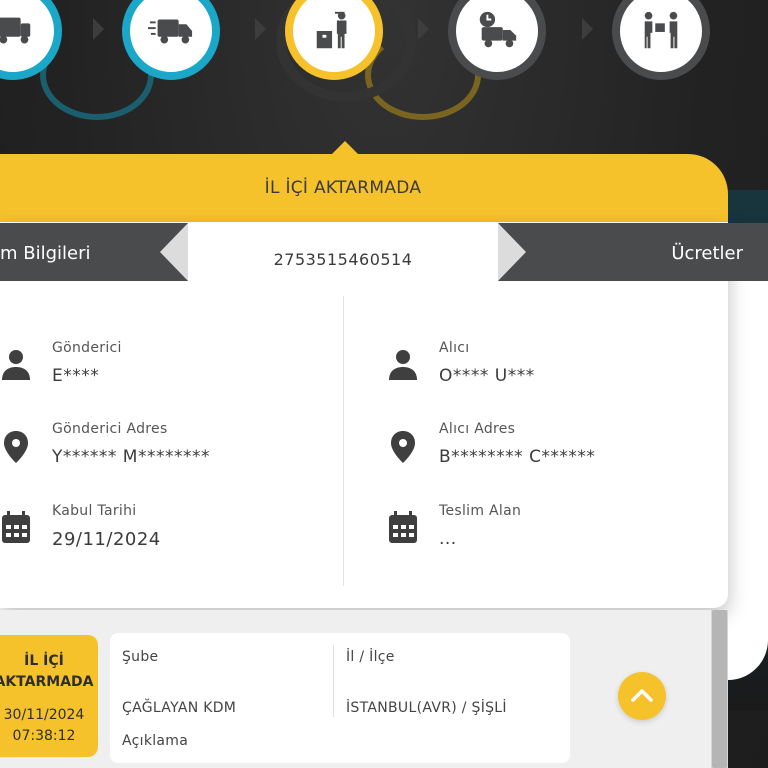  What do you see at coordinates (45, 253) in the screenshot?
I see `tab-shipment-info-label: m Bilgileri` at bounding box center [45, 253].